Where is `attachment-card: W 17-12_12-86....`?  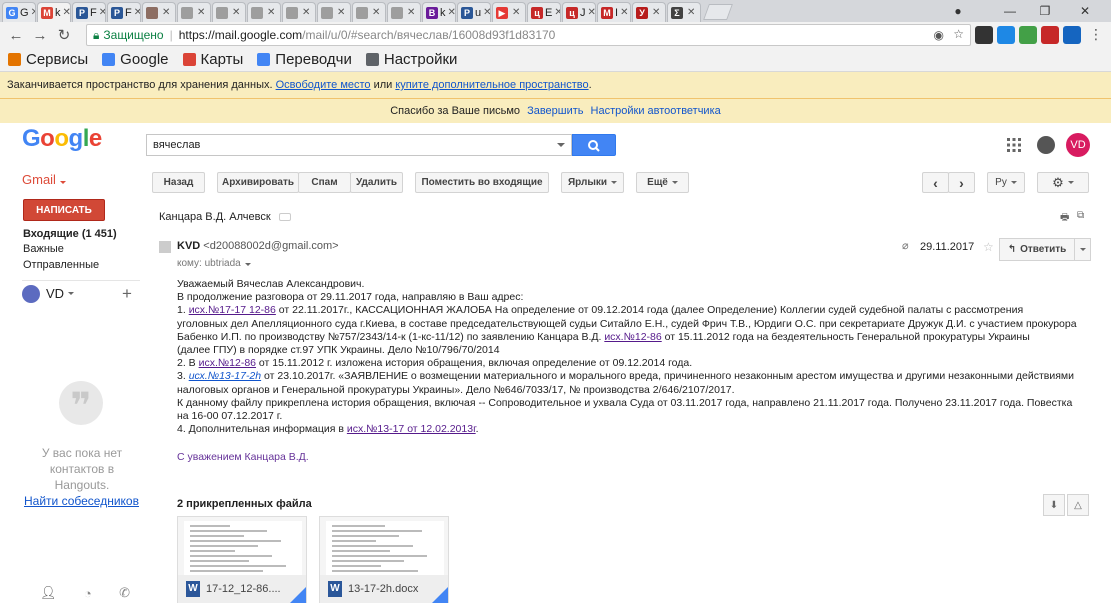
attachment-card: W 17-12_12-86.... is located at coordinates (242, 559).